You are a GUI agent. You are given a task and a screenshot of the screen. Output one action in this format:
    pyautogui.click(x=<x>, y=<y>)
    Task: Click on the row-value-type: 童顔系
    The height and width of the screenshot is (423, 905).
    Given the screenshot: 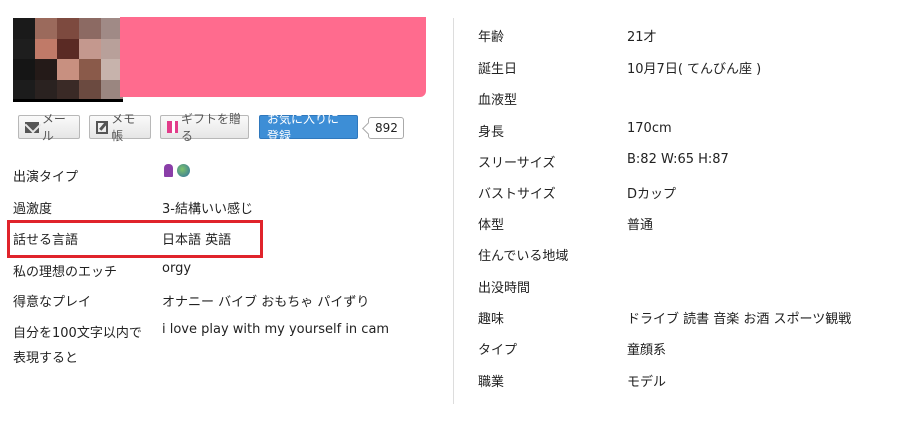 What is the action you would take?
    pyautogui.click(x=647, y=350)
    